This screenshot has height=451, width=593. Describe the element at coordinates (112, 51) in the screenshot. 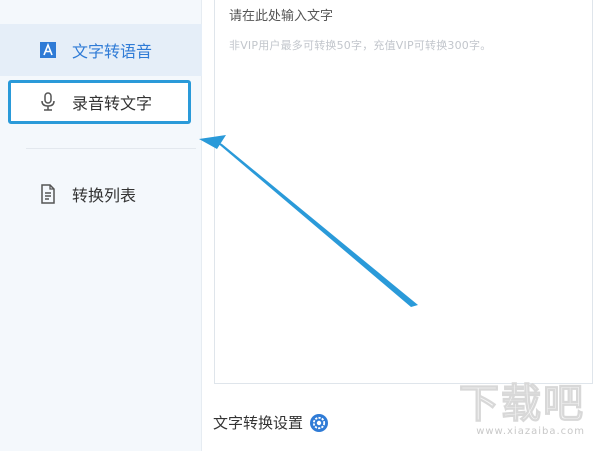

I see `sidebar-item-label: 文字转语音` at that location.